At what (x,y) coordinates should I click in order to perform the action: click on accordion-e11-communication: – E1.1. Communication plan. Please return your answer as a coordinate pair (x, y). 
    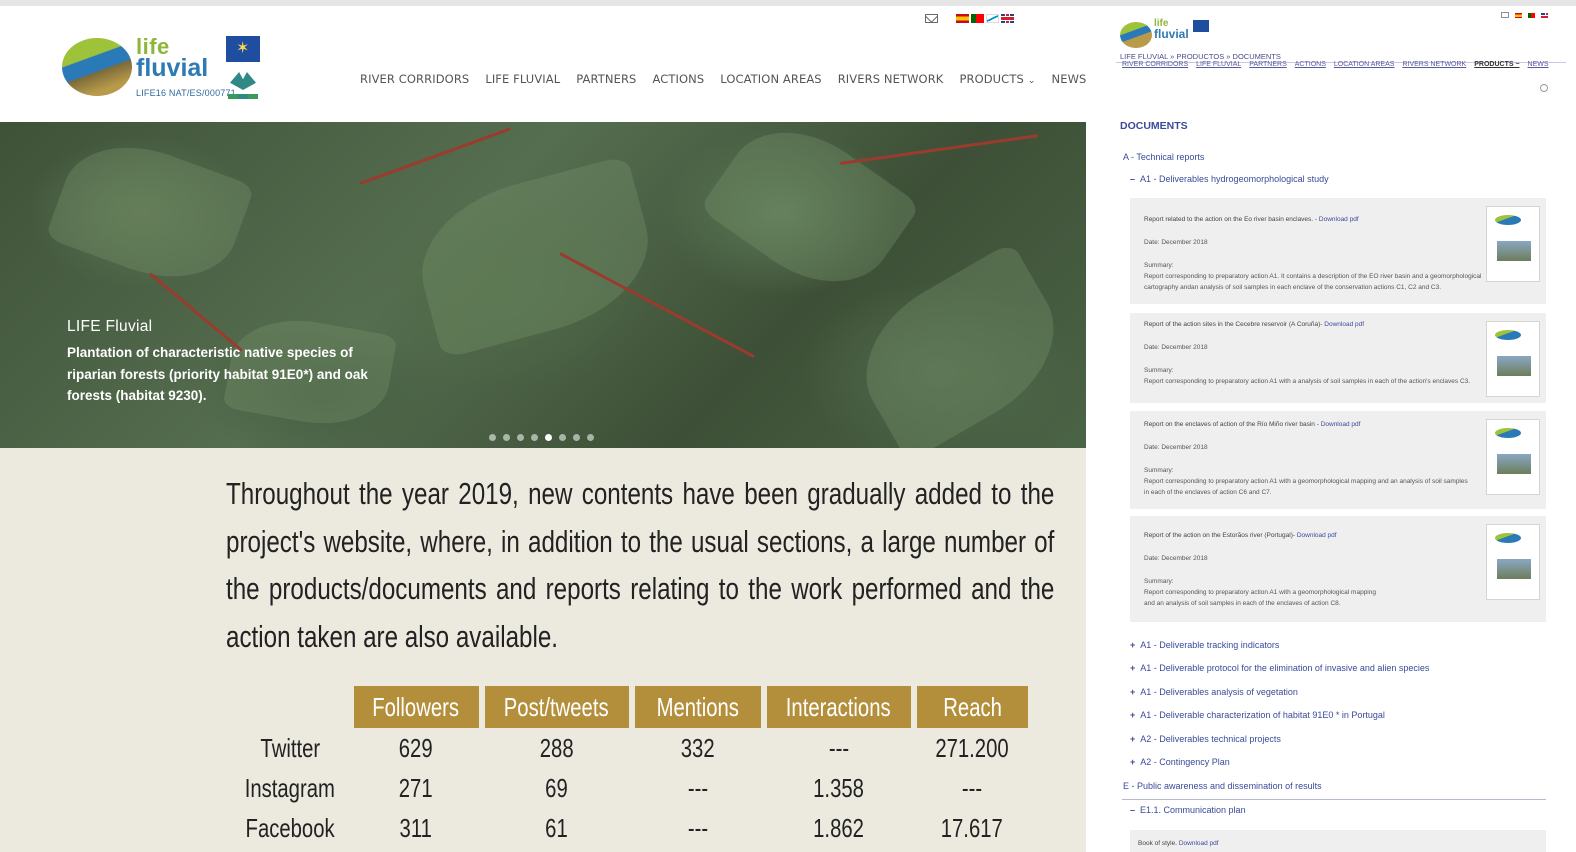
    Looking at the image, I should click on (1188, 810).